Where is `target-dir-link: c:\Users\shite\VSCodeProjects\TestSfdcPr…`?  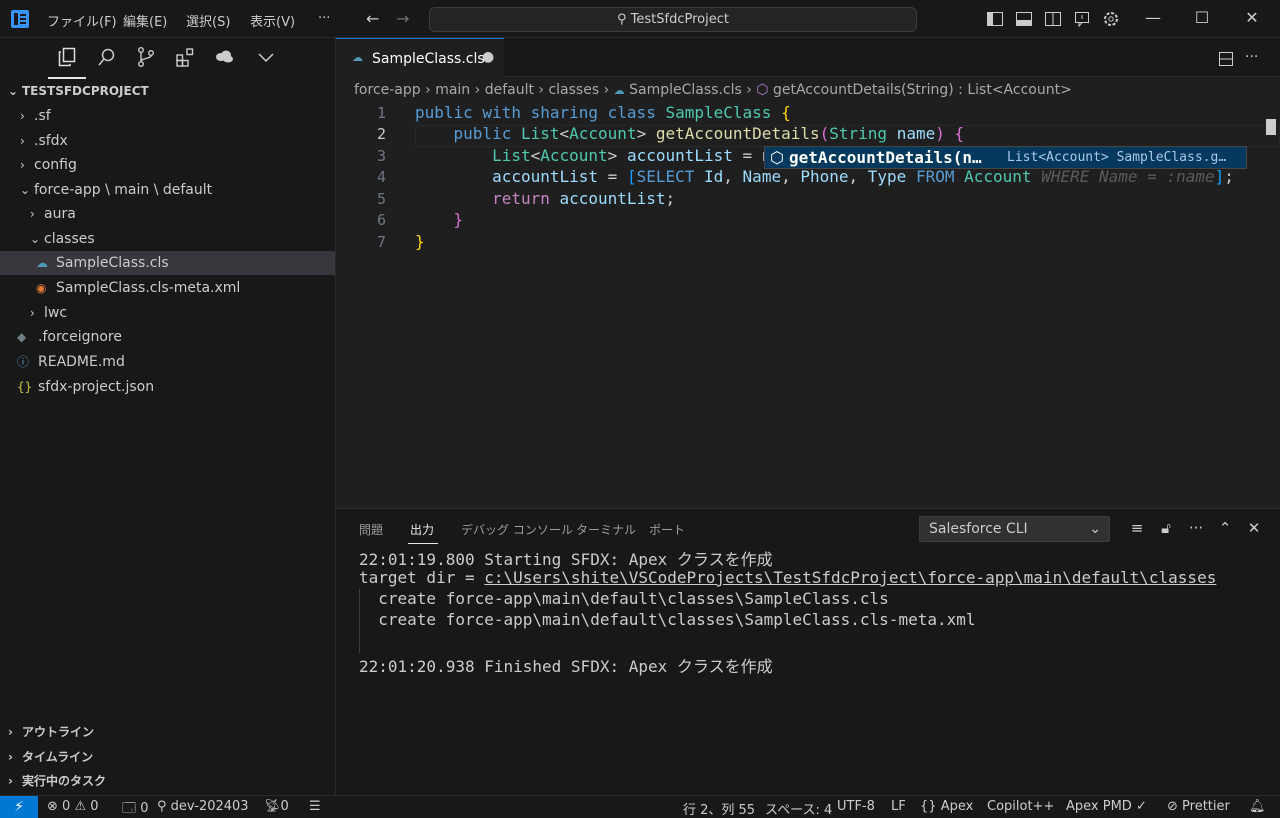 target-dir-link: c:\Users\shite\VSCodeProjects\TestSfdcPr… is located at coordinates (850, 577).